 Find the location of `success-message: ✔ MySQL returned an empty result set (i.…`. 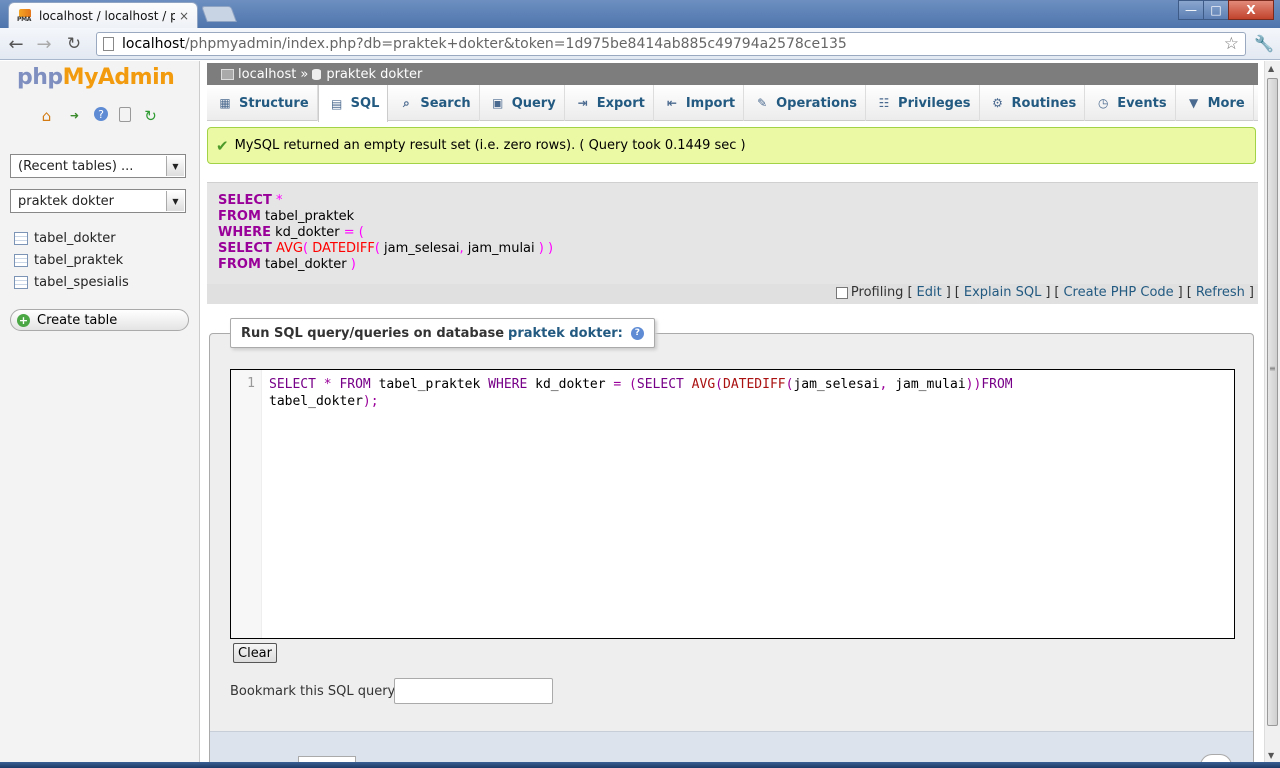

success-message: ✔ MySQL returned an empty result set (i.… is located at coordinates (731, 145).